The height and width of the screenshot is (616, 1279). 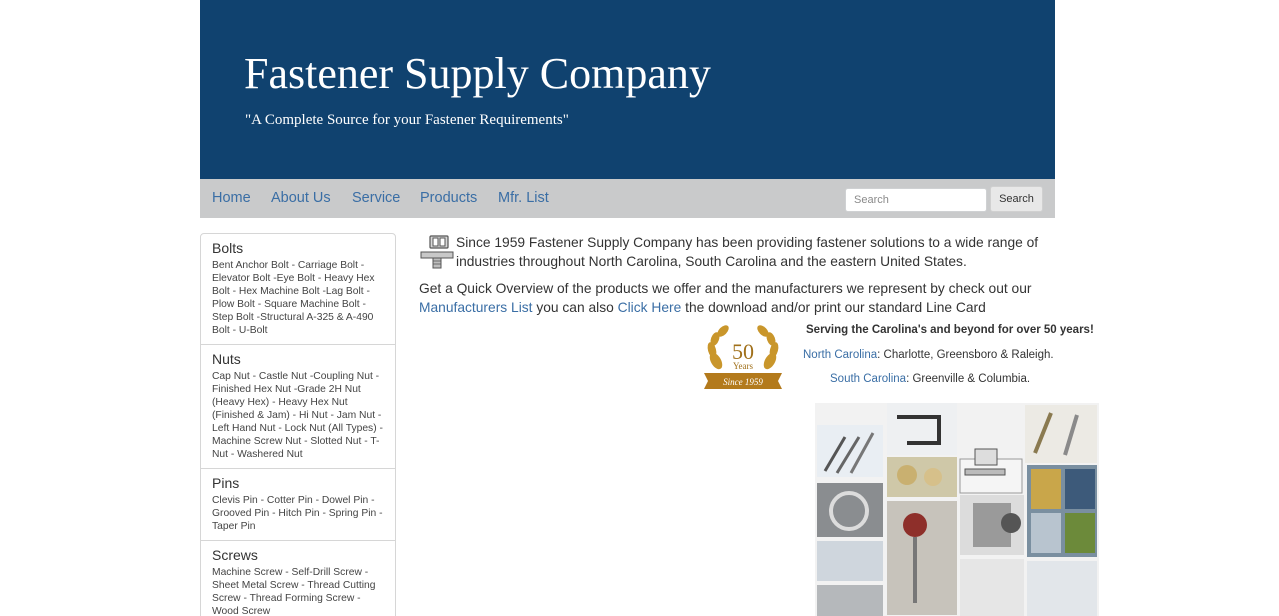 I want to click on south-carolina-link: South Carolina, so click(x=868, y=379).